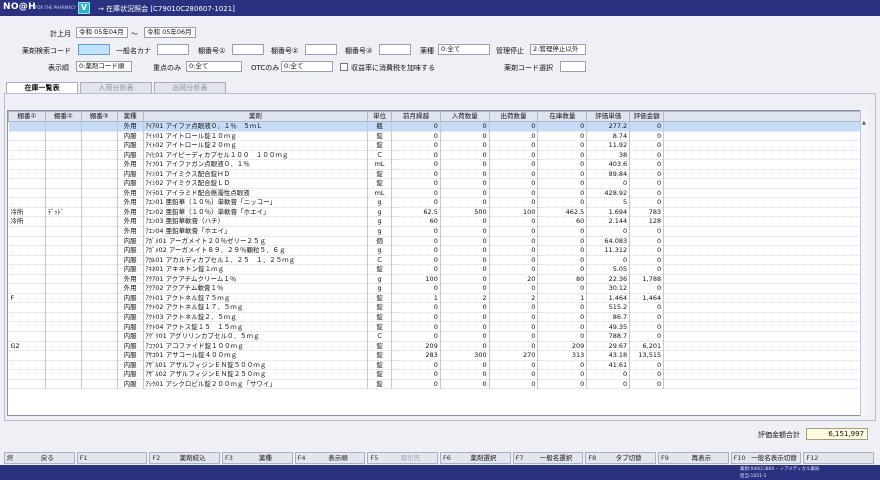 The height and width of the screenshot is (480, 880). What do you see at coordinates (437, 288) in the screenshot?
I see `table-row: 外用 ｱｸｱ02 アクアチム軟膏１％ g 0 0 0 0 30.12 0` at bounding box center [437, 288].